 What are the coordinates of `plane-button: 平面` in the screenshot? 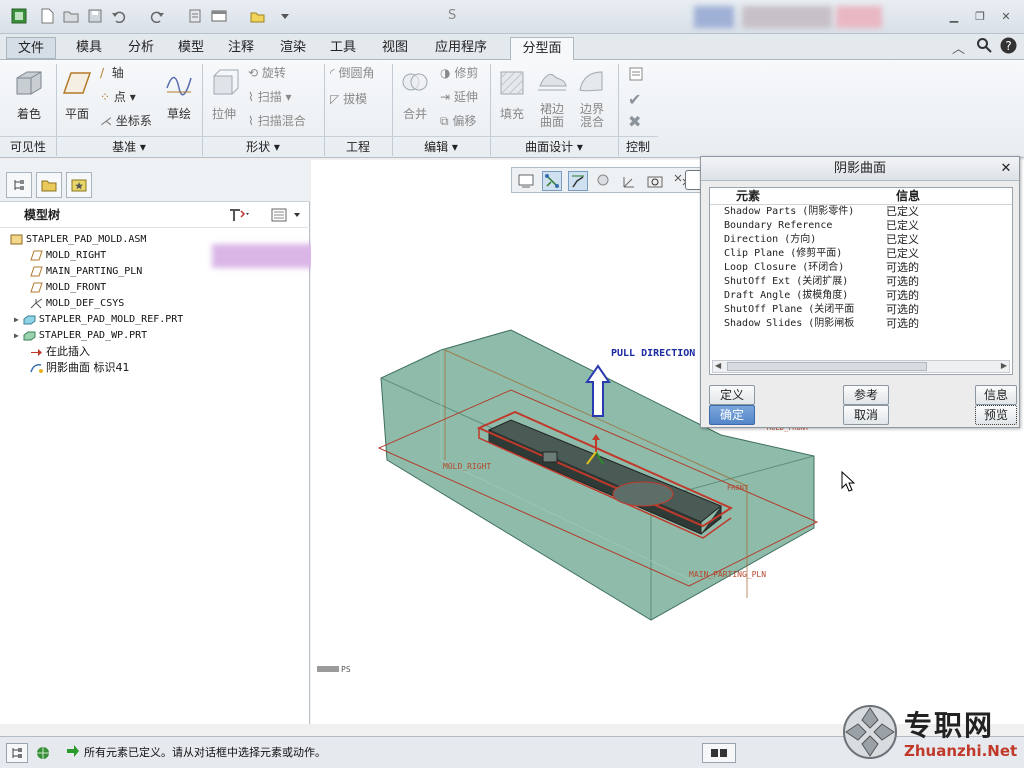 It's located at (77, 95).